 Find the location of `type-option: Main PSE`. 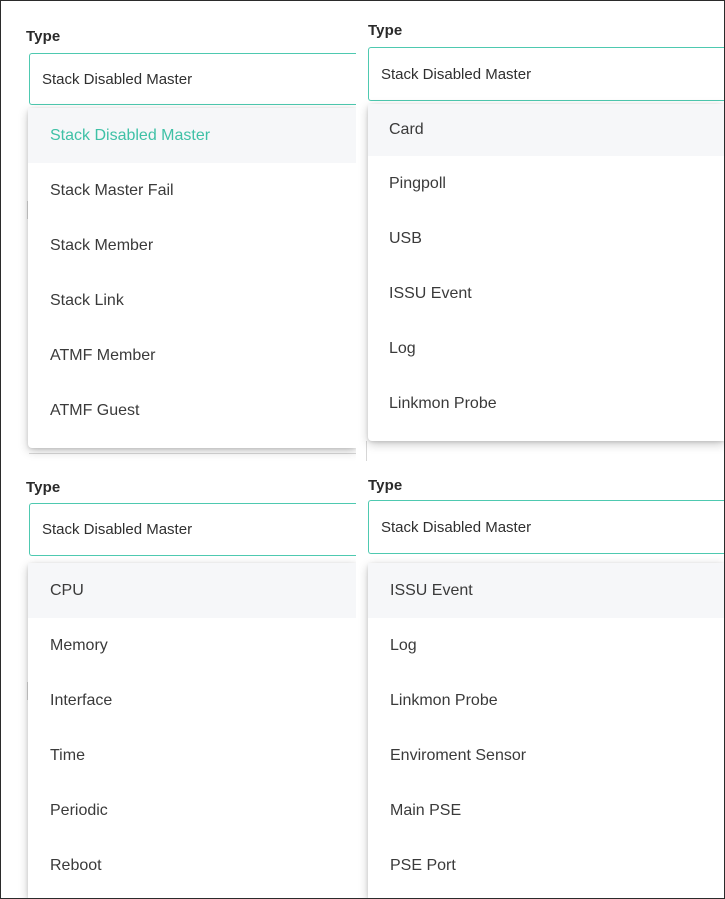

type-option: Main PSE is located at coordinates (546, 810).